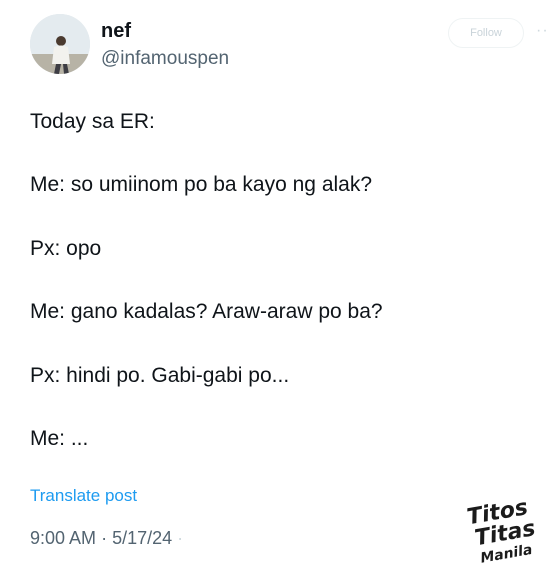 This screenshot has width=548, height=573. I want to click on author-handle: @infamouspen, so click(165, 59).